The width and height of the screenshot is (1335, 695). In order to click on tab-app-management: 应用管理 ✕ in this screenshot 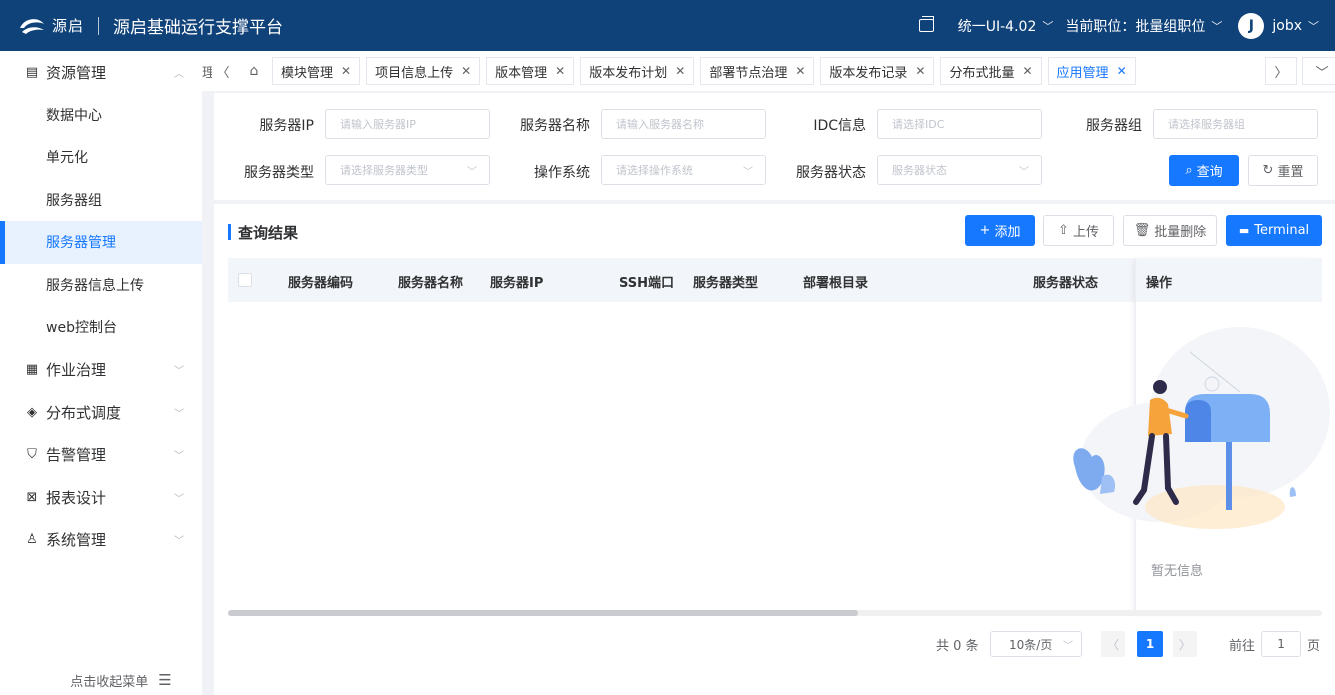, I will do `click(1091, 71)`.